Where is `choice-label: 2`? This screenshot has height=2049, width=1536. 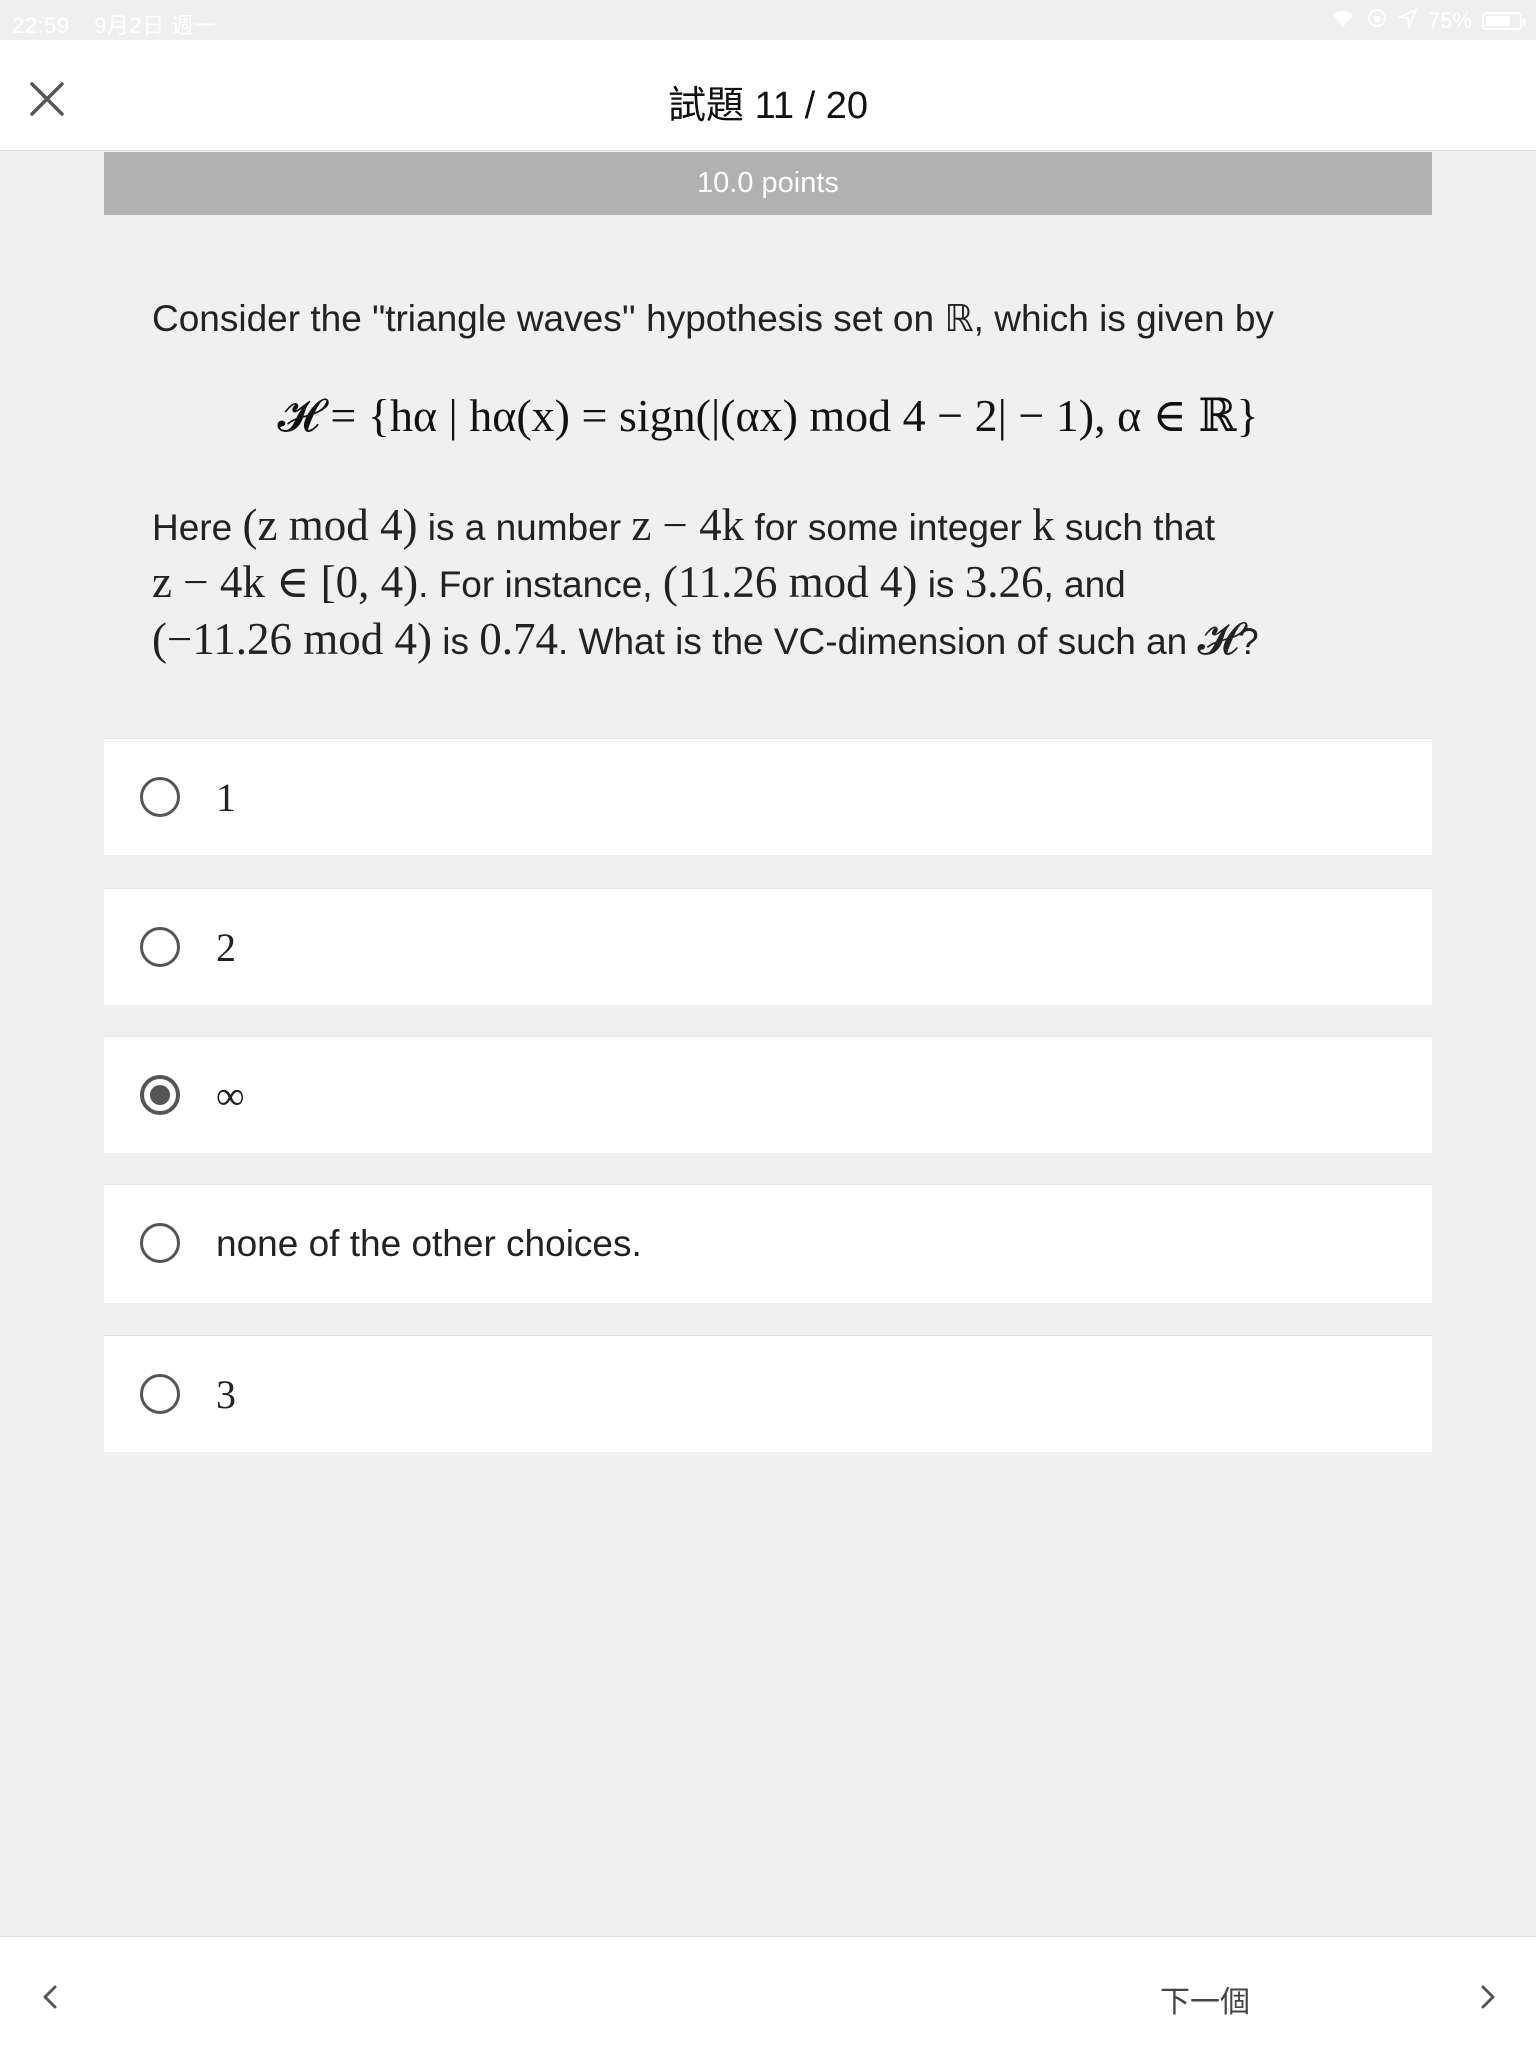
choice-label: 2 is located at coordinates (226, 947).